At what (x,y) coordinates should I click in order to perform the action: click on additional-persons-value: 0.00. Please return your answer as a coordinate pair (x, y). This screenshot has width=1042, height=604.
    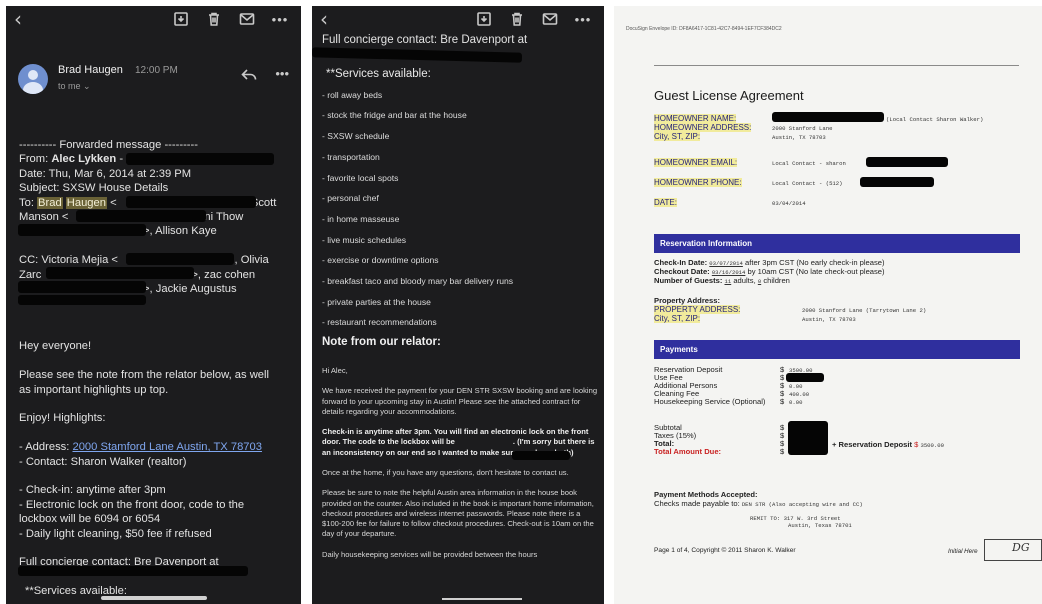
    Looking at the image, I should click on (796, 386).